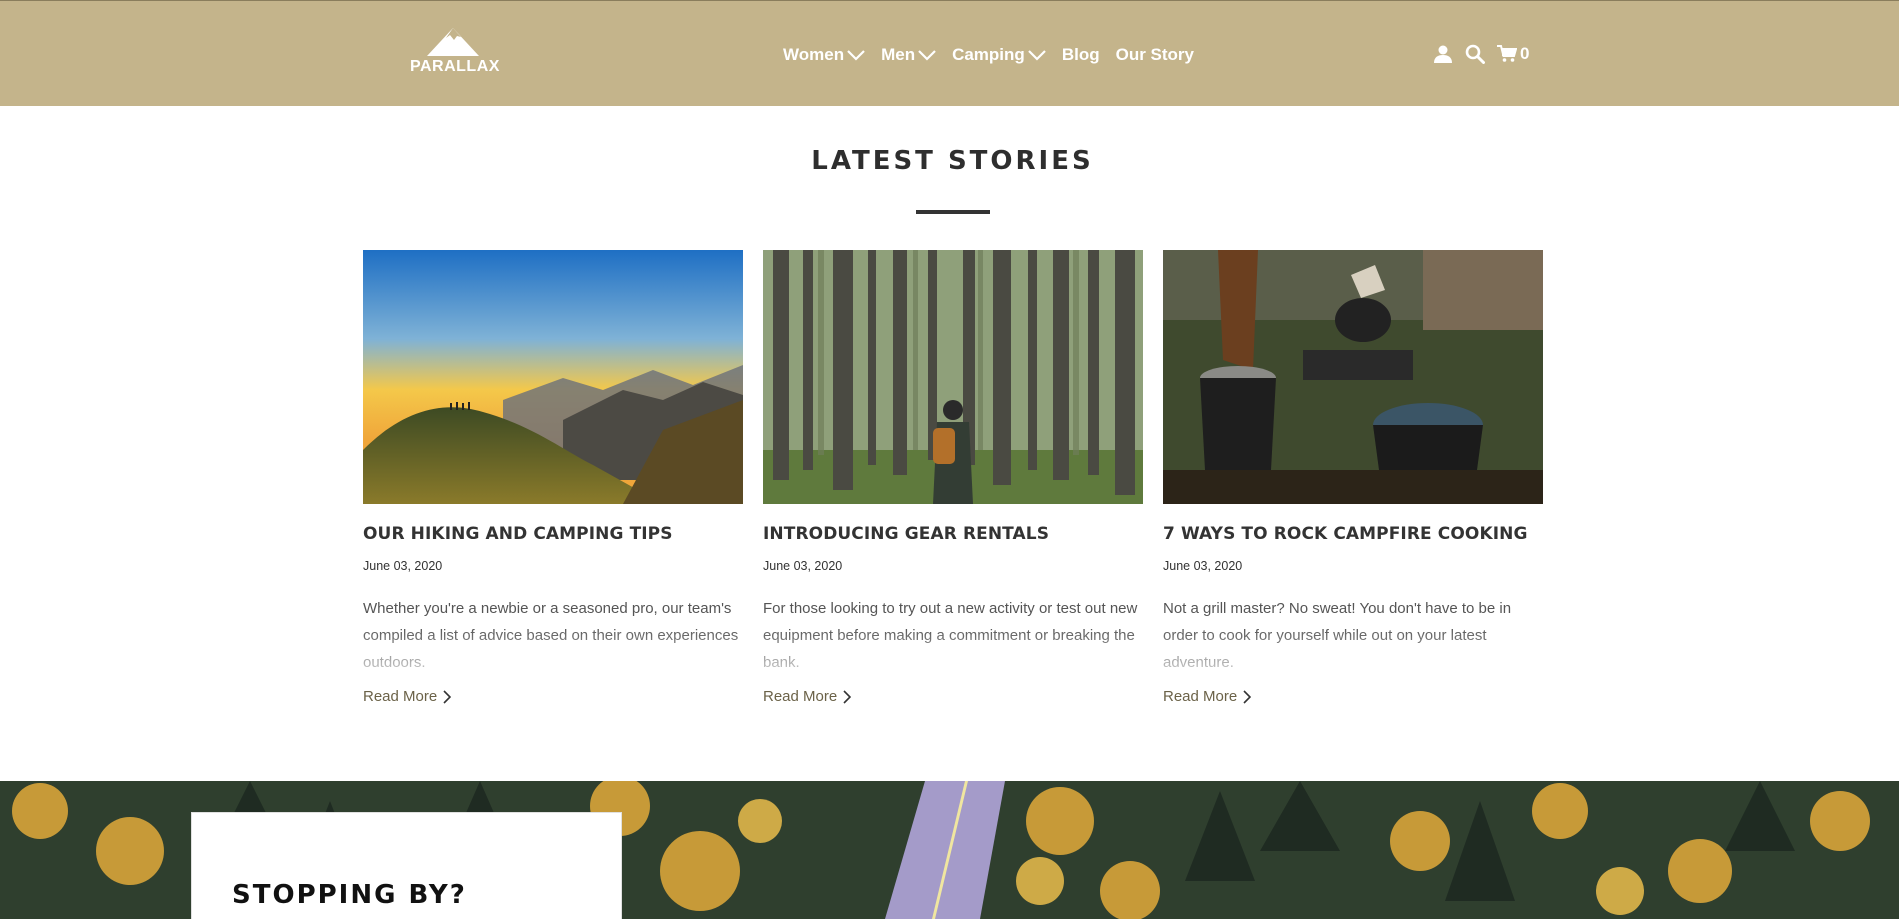 The width and height of the screenshot is (1899, 919). I want to click on mountain-logo-icon, so click(453, 42).